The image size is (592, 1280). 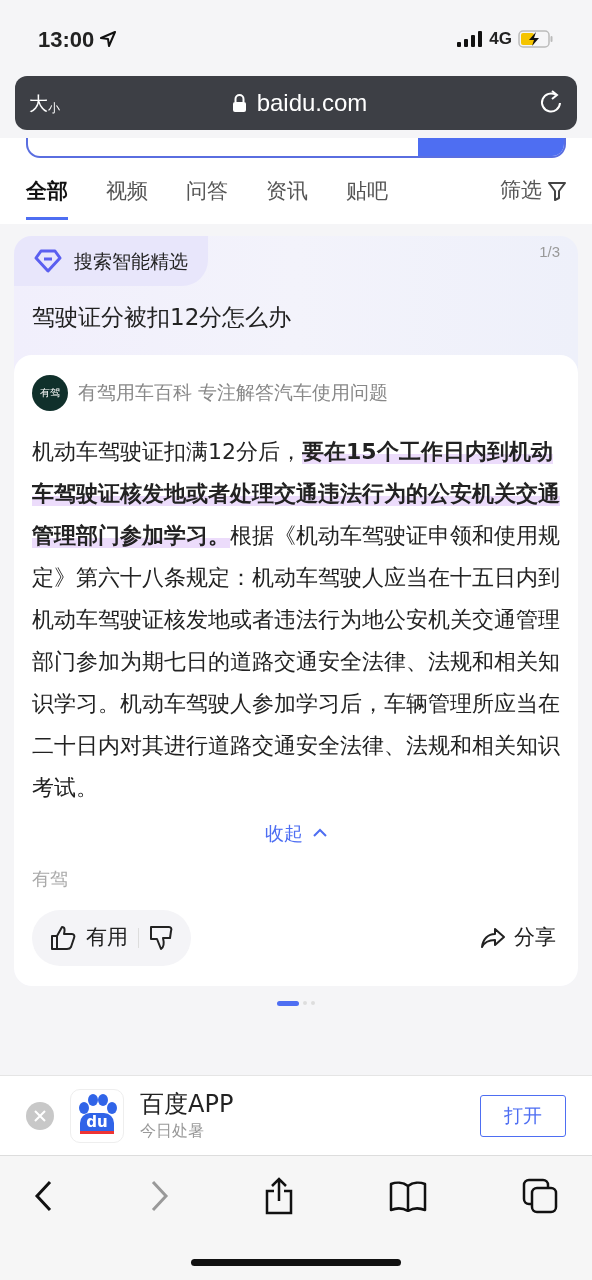 What do you see at coordinates (162, 317) in the screenshot?
I see `question-title: 驾驶证分被扣12分怎么办` at bounding box center [162, 317].